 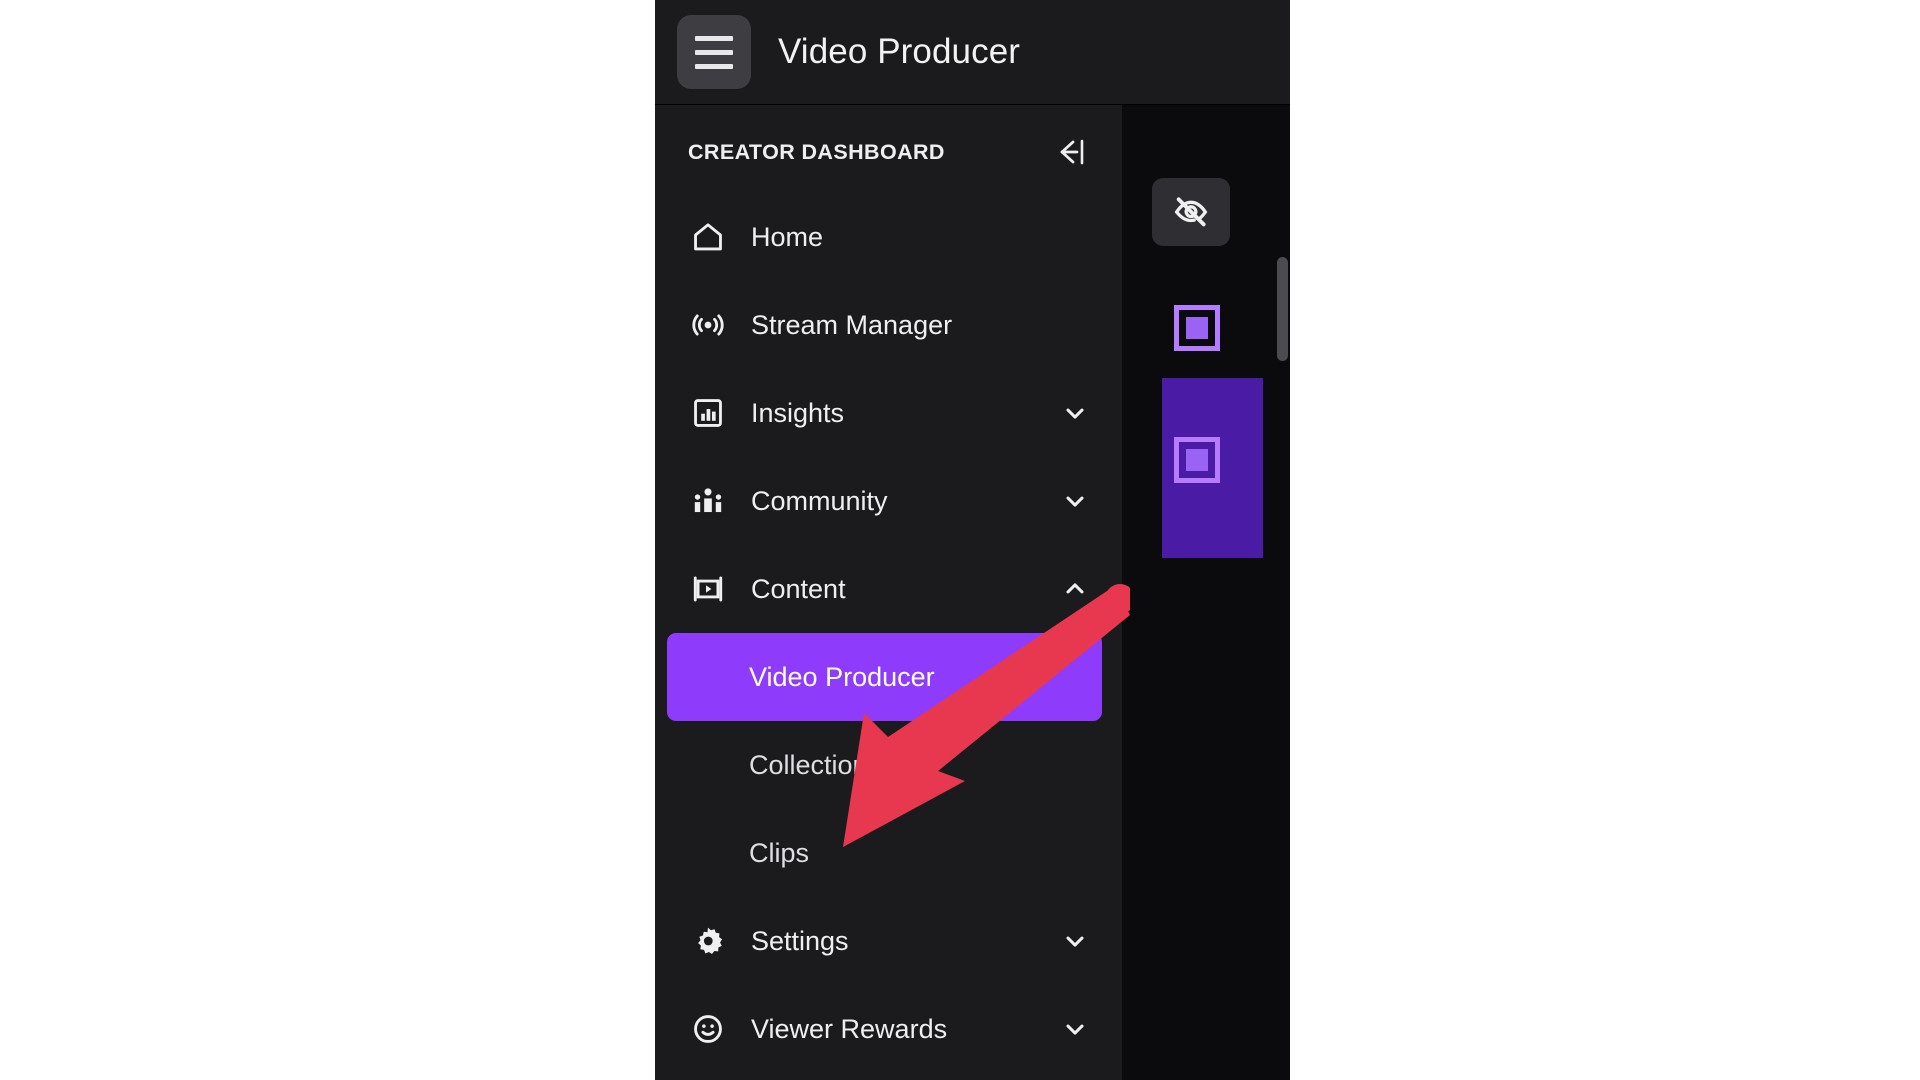 I want to click on page-title: Video Producer, so click(x=899, y=51).